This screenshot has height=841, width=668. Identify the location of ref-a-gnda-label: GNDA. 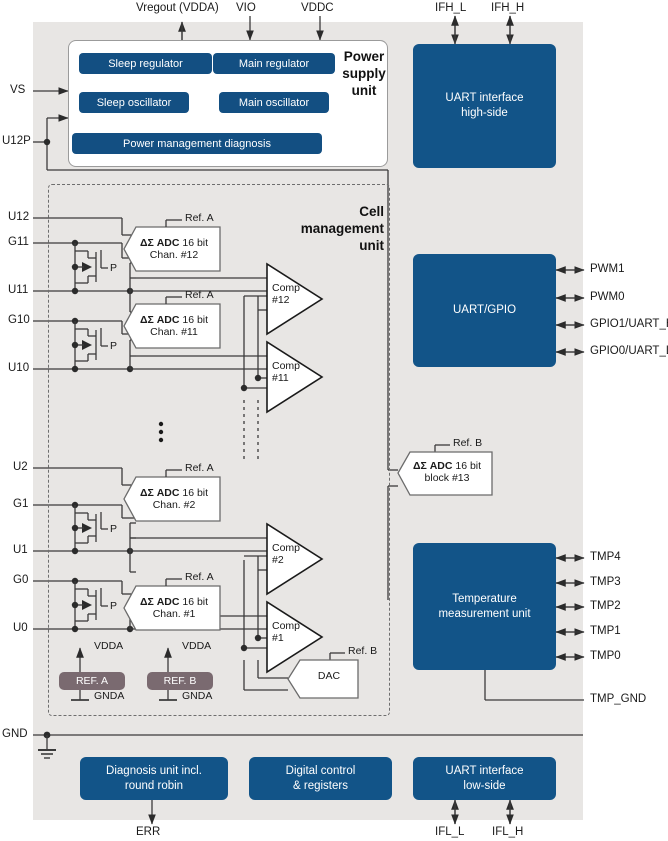
(109, 696).